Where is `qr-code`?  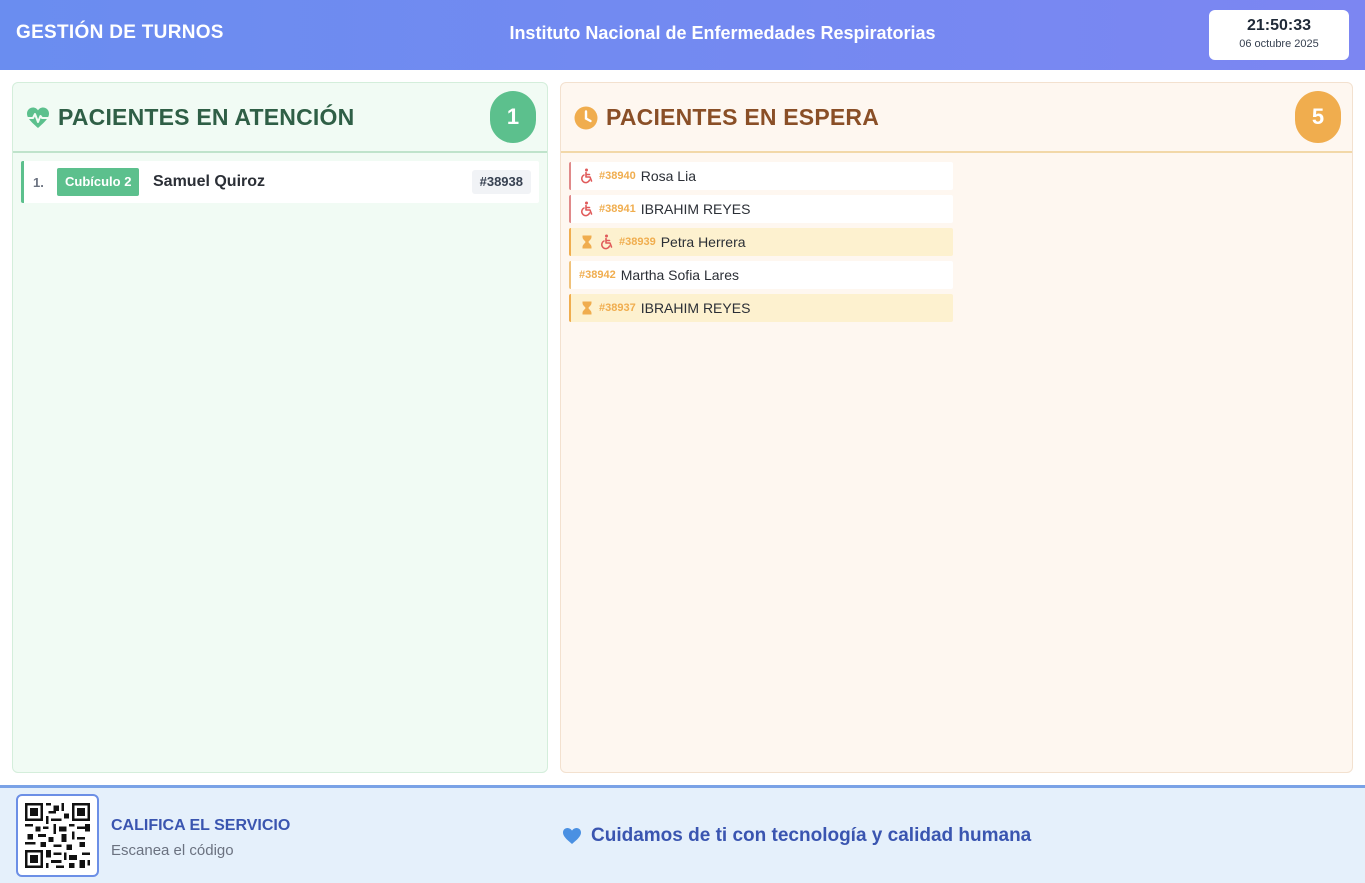
qr-code is located at coordinates (57, 835).